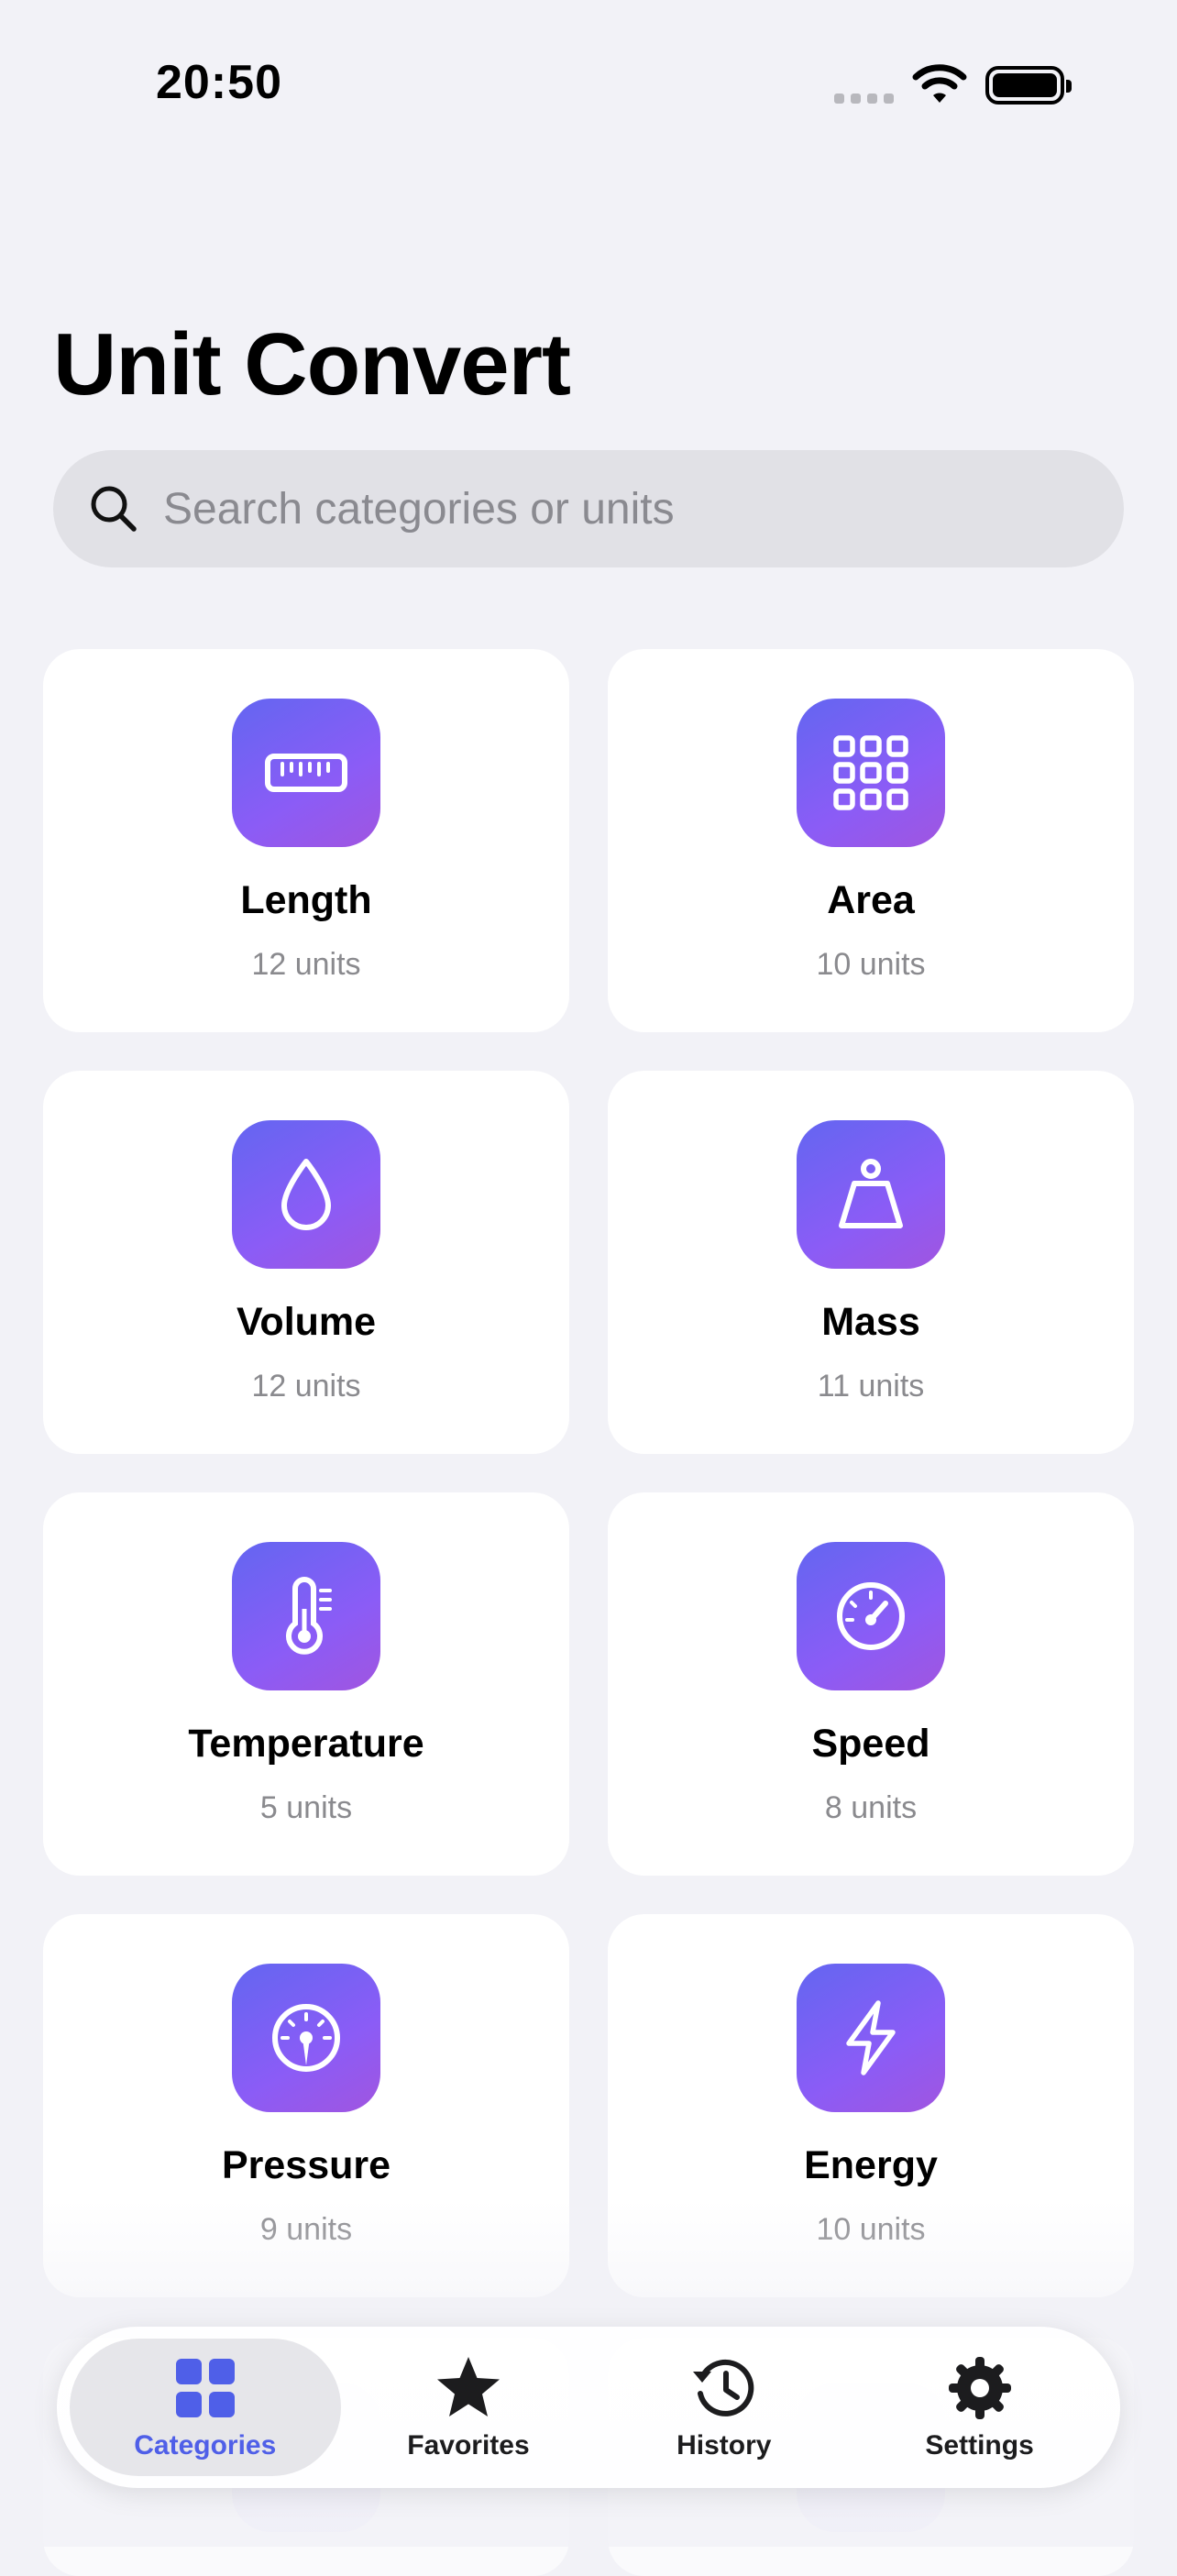  I want to click on category-name: Mass, so click(870, 1322).